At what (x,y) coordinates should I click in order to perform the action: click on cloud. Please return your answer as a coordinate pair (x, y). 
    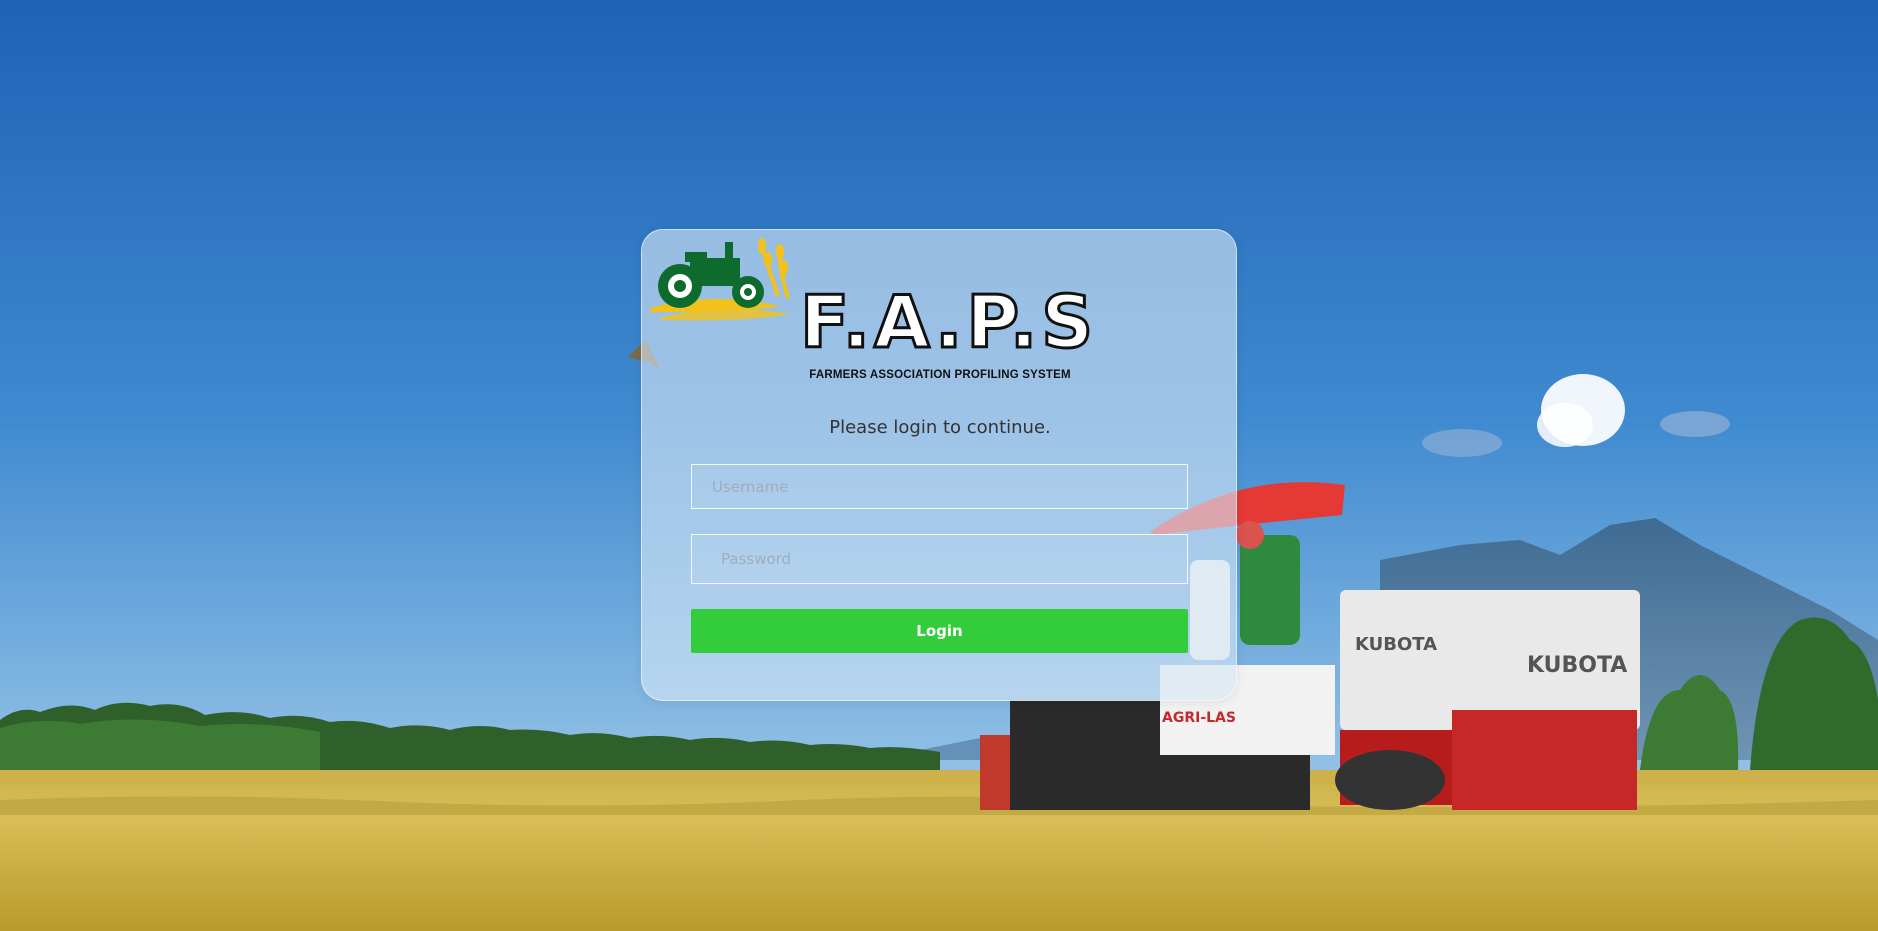
    Looking at the image, I should click on (1565, 425).